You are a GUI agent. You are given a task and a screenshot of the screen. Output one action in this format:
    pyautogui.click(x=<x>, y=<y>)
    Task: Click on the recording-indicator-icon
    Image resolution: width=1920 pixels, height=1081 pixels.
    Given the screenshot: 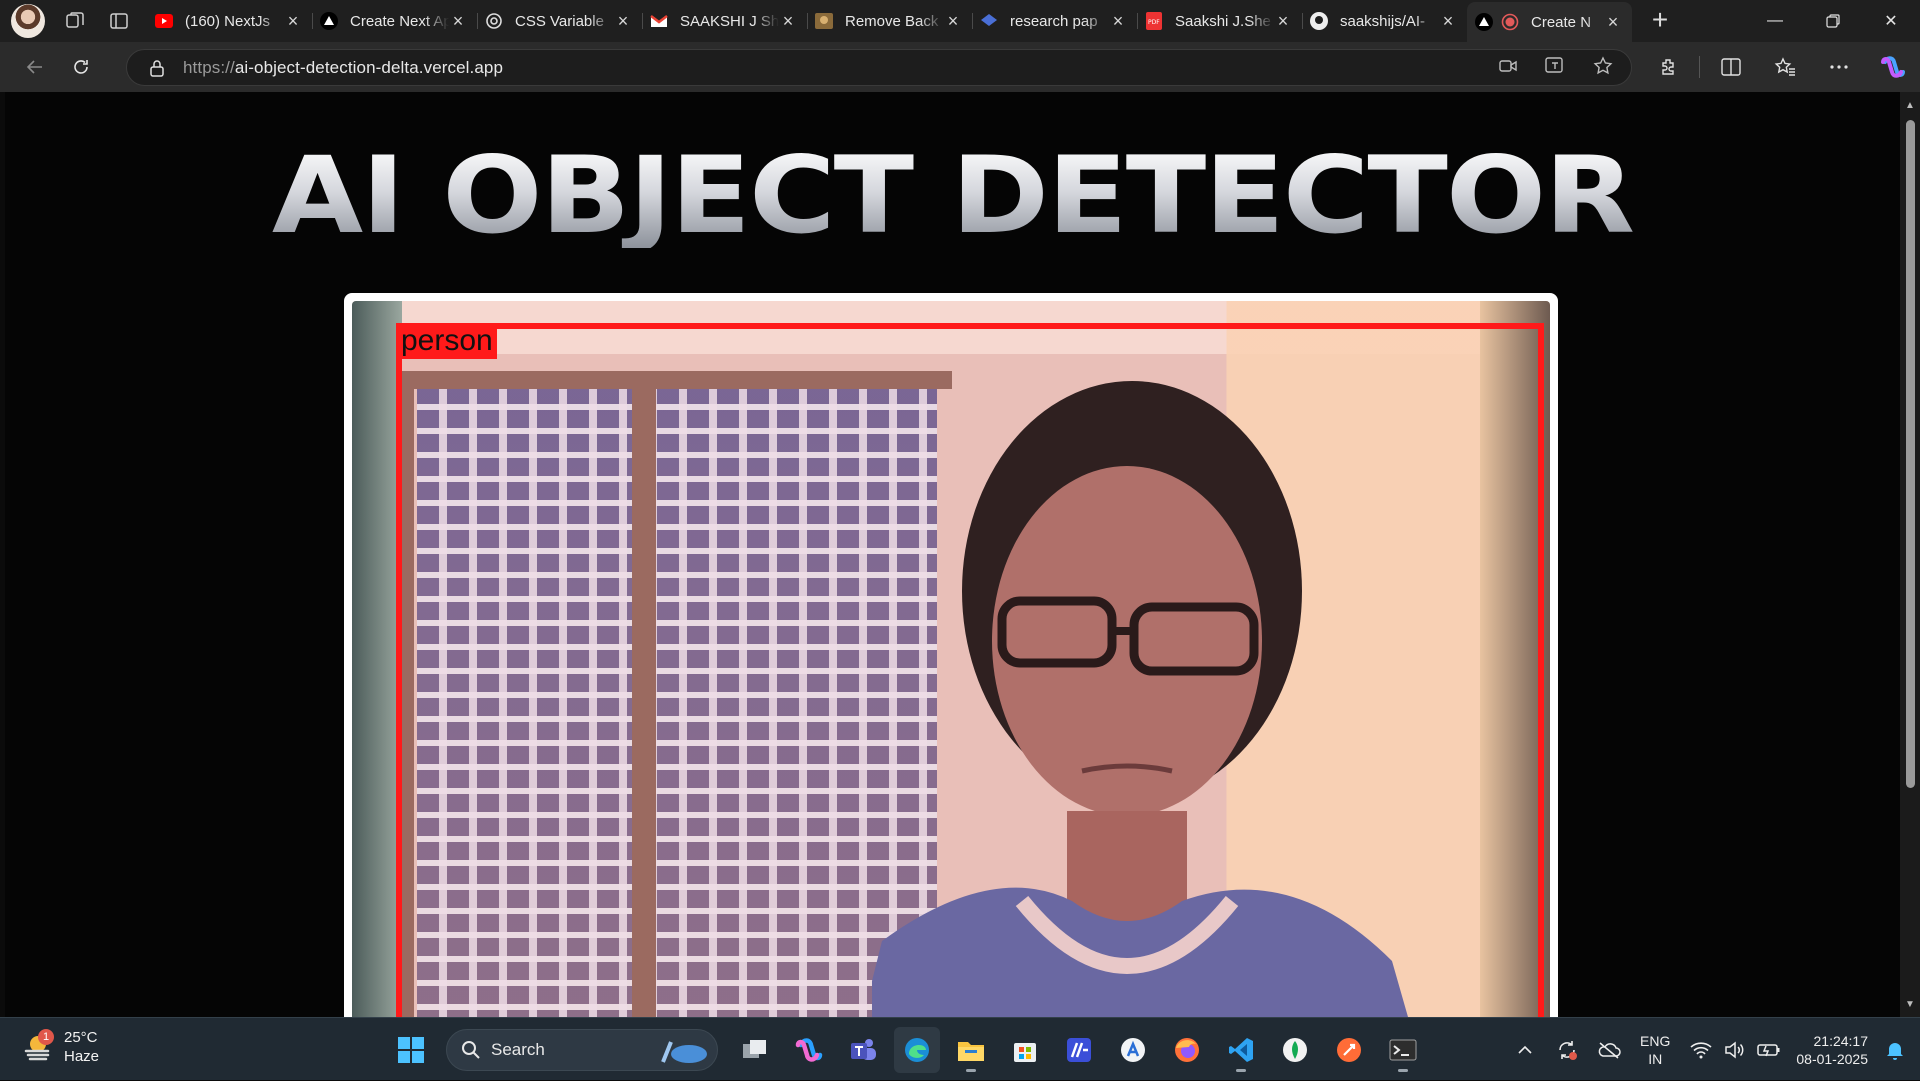 What is the action you would take?
    pyautogui.click(x=1510, y=22)
    